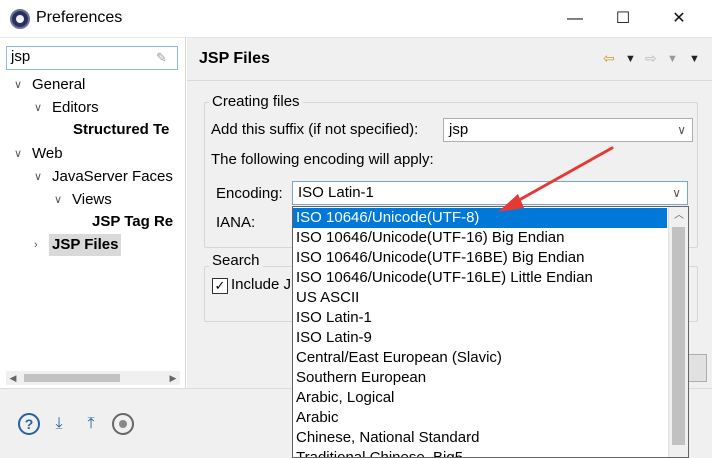  I want to click on encoding-option: Chinese, National Standard, so click(480, 438).